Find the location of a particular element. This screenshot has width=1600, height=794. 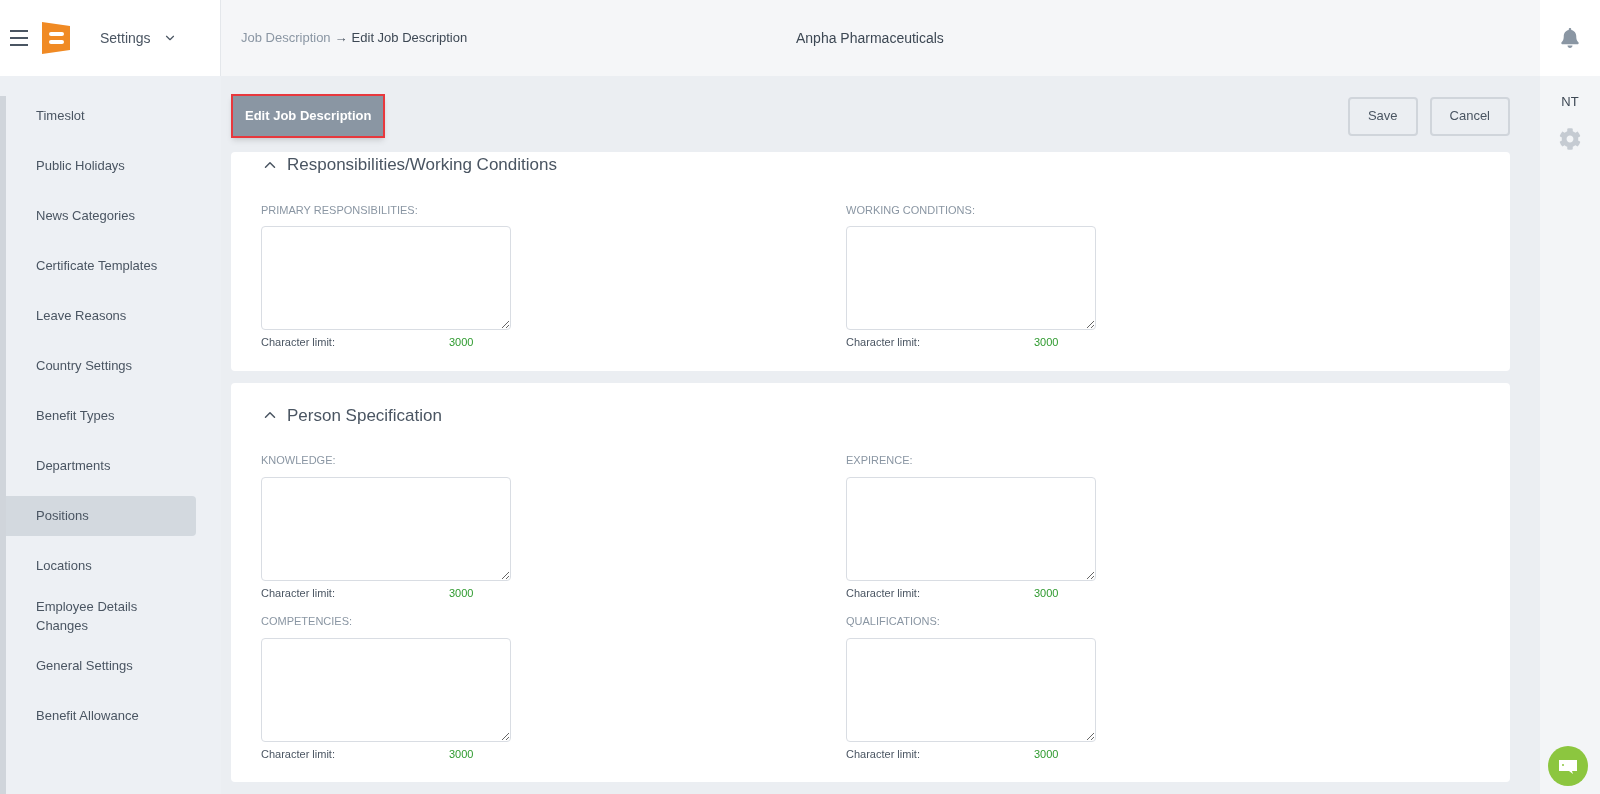

action-button: Cancel is located at coordinates (1469, 116).